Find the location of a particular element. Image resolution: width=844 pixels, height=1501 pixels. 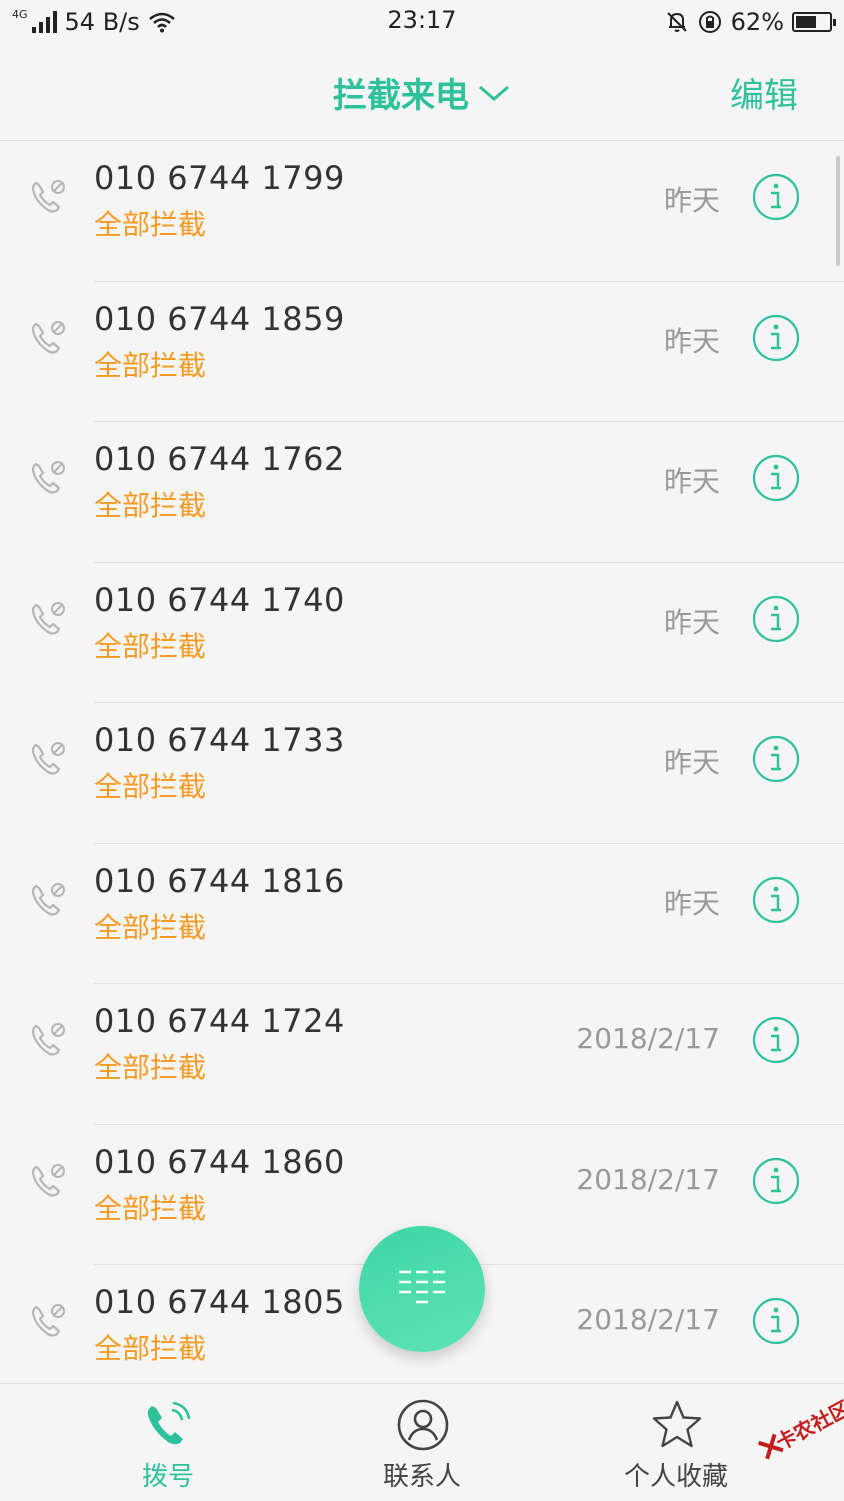

battery-percent: 62% is located at coordinates (757, 22).